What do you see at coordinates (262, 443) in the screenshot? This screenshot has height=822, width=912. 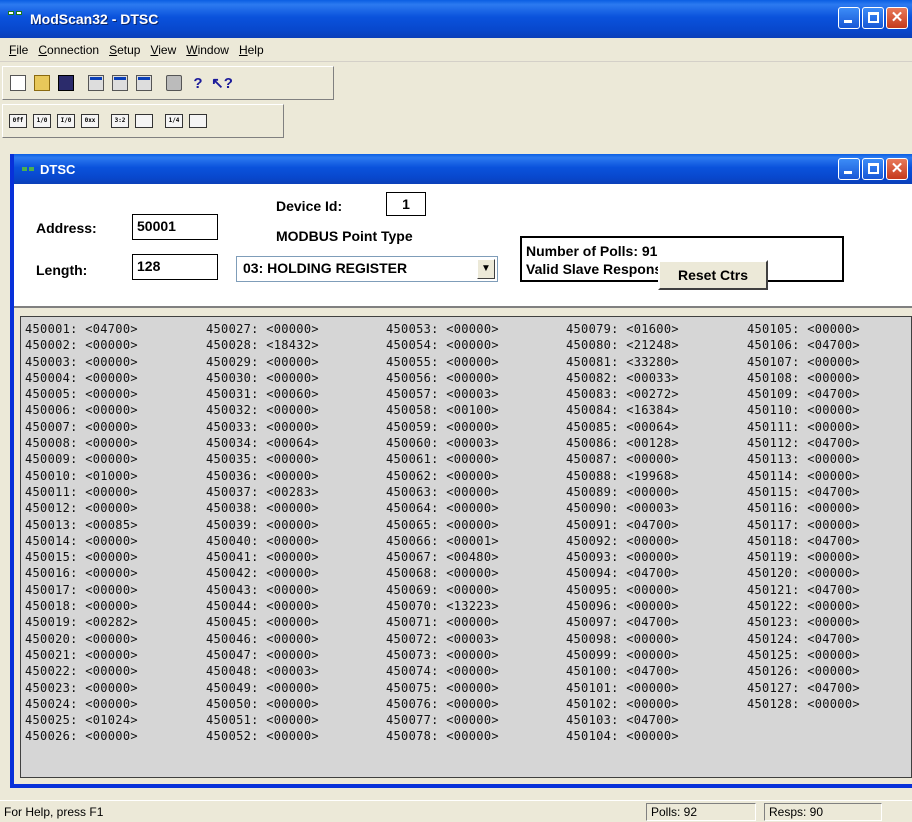 I see `register-value: 450034: <00064>` at bounding box center [262, 443].